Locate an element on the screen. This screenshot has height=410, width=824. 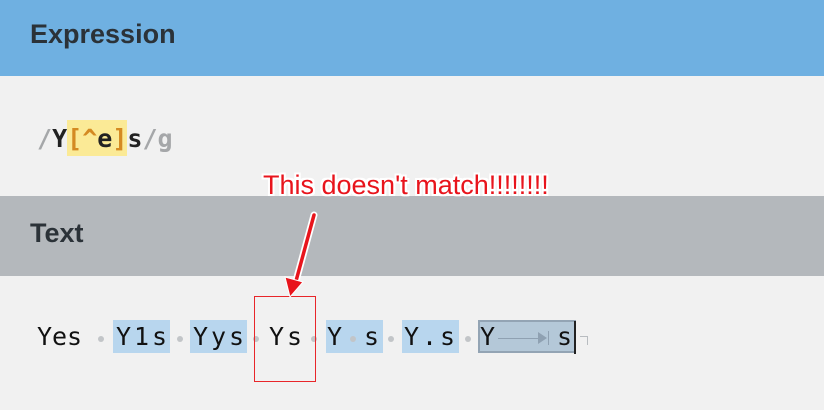
annotation-label: This doesn't match!!!!!!!! is located at coordinates (406, 185).